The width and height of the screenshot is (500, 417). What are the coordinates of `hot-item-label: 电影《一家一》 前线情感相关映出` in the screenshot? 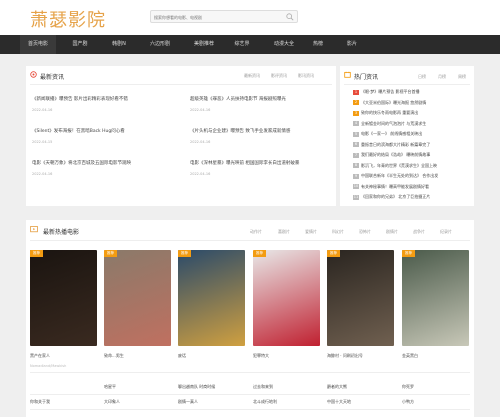 It's located at (392, 133).